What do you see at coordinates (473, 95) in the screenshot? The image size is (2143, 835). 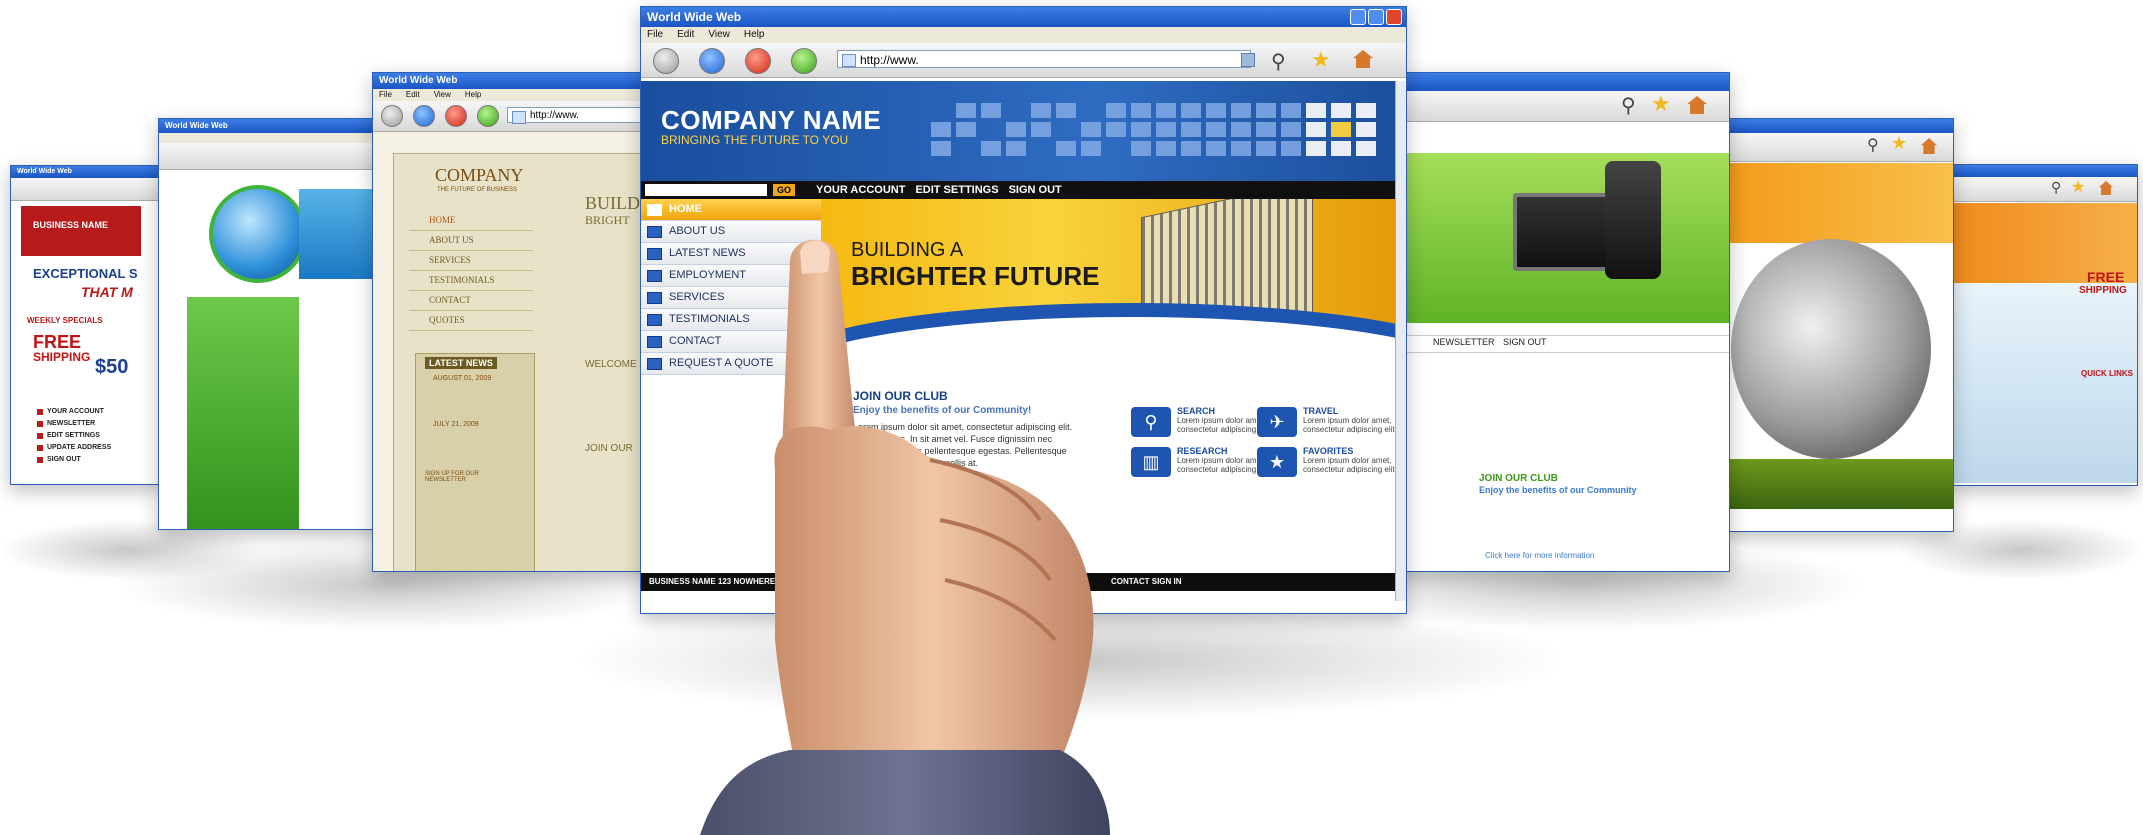 I see `menu-item: Help` at bounding box center [473, 95].